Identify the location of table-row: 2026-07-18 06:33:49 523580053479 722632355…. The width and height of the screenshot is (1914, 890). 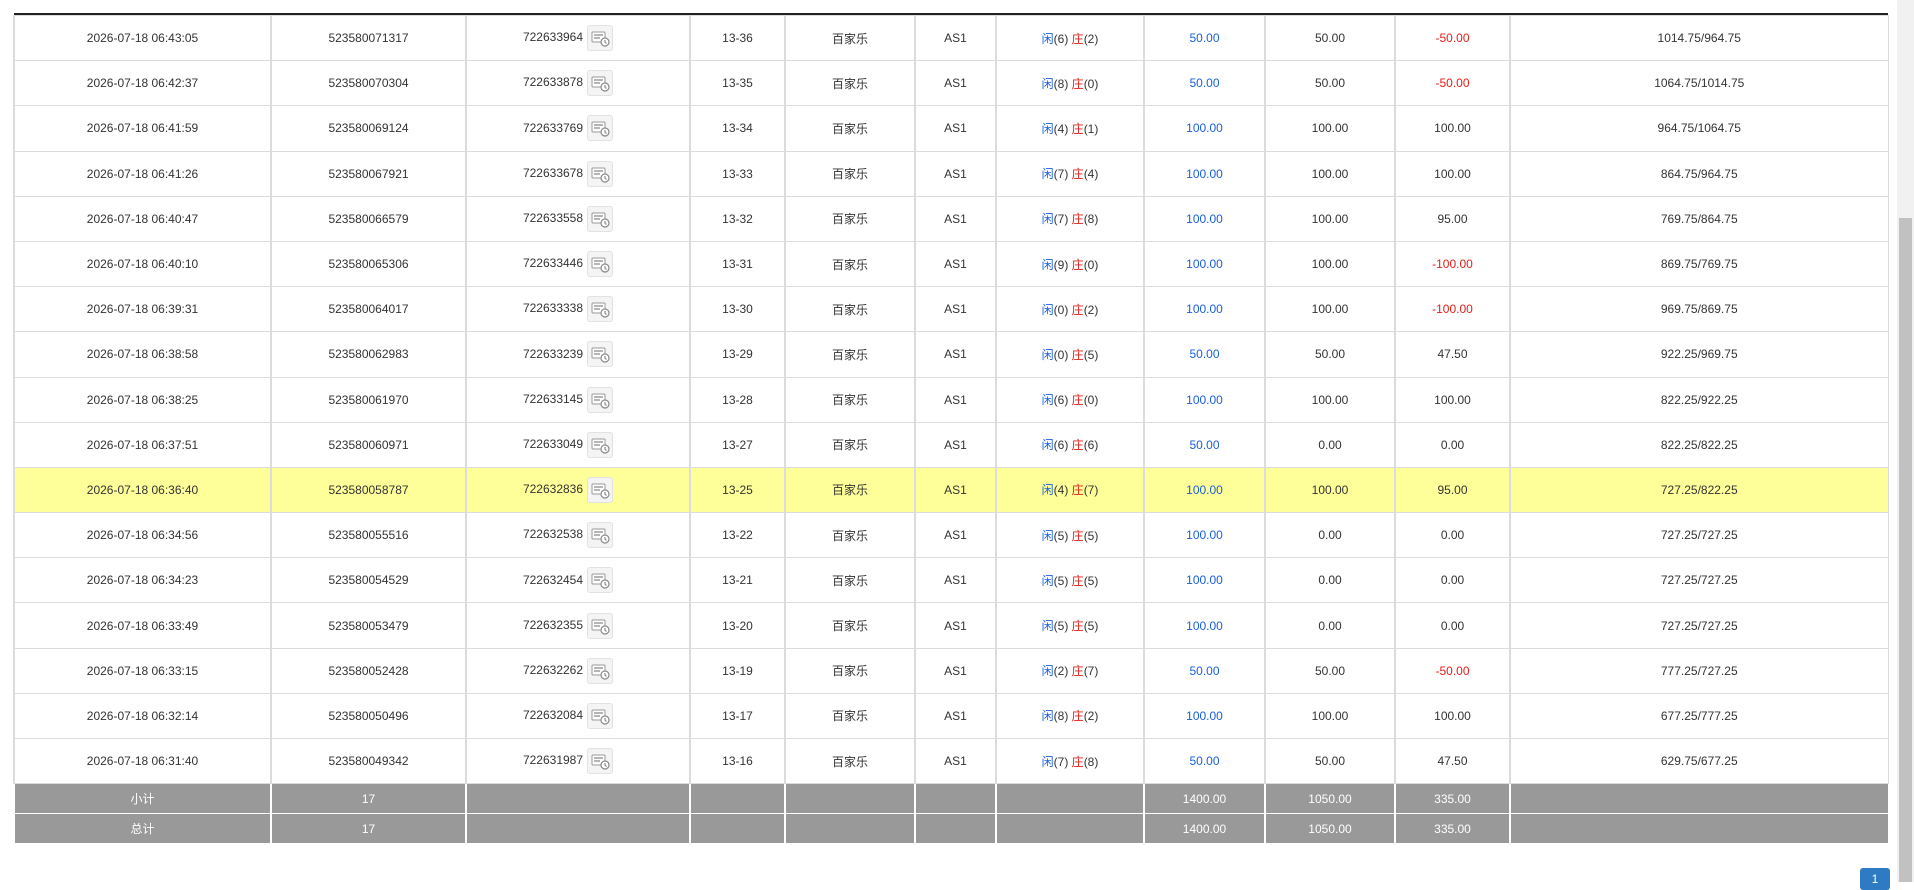
(951, 625).